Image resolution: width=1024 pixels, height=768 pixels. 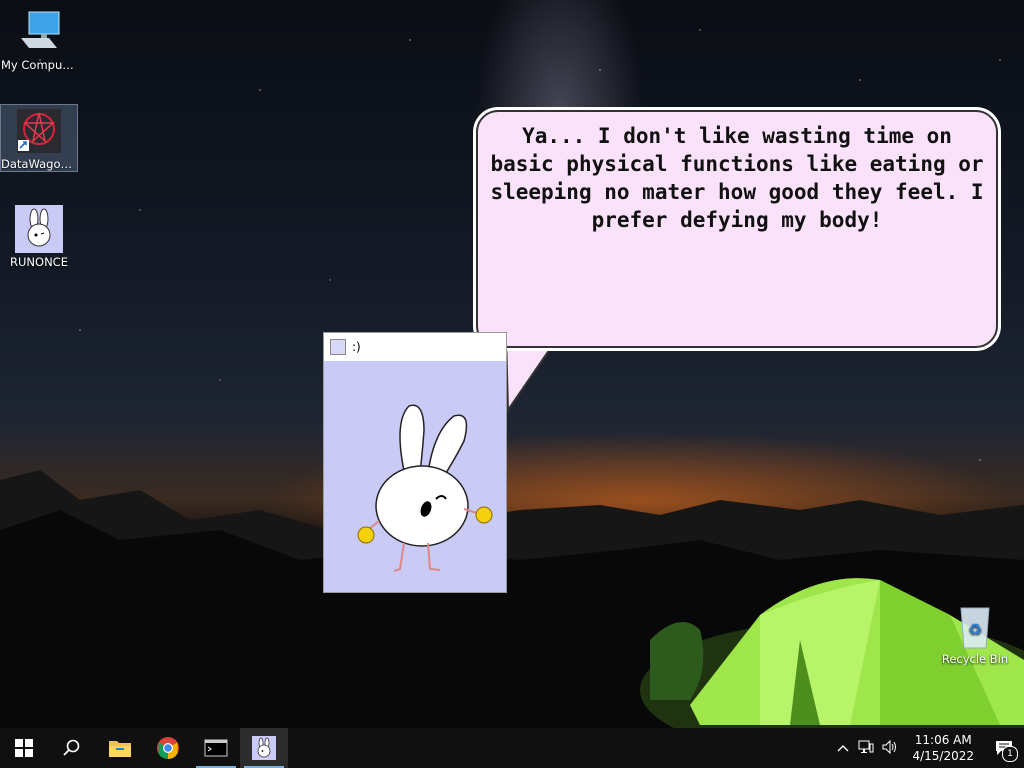 What do you see at coordinates (1010, 754) in the screenshot?
I see `notification-count-badge: 1` at bounding box center [1010, 754].